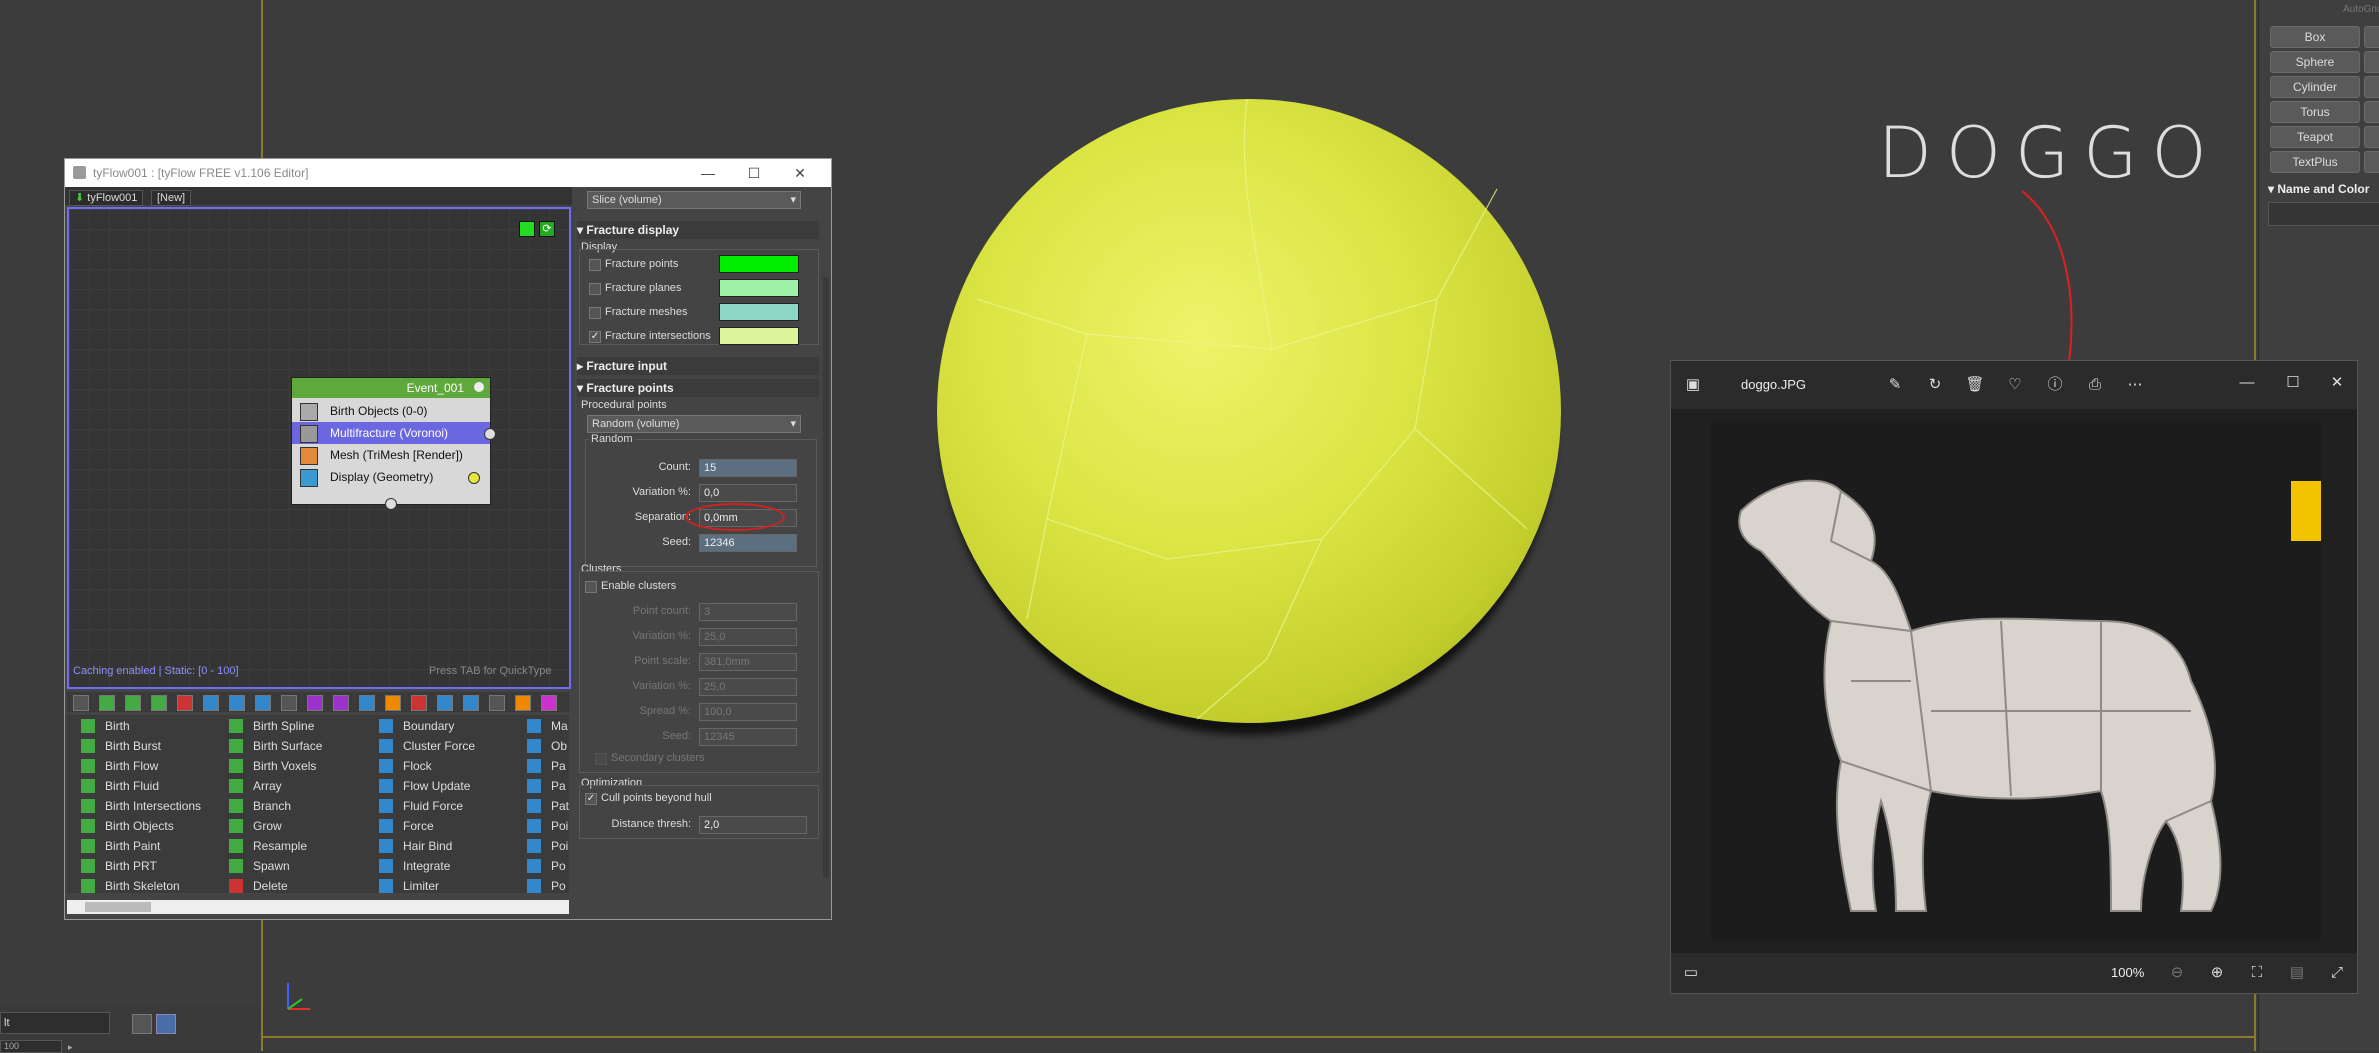 Image resolution: width=2379 pixels, height=1053 pixels. I want to click on frame-counter: 100, so click(31, 1046).